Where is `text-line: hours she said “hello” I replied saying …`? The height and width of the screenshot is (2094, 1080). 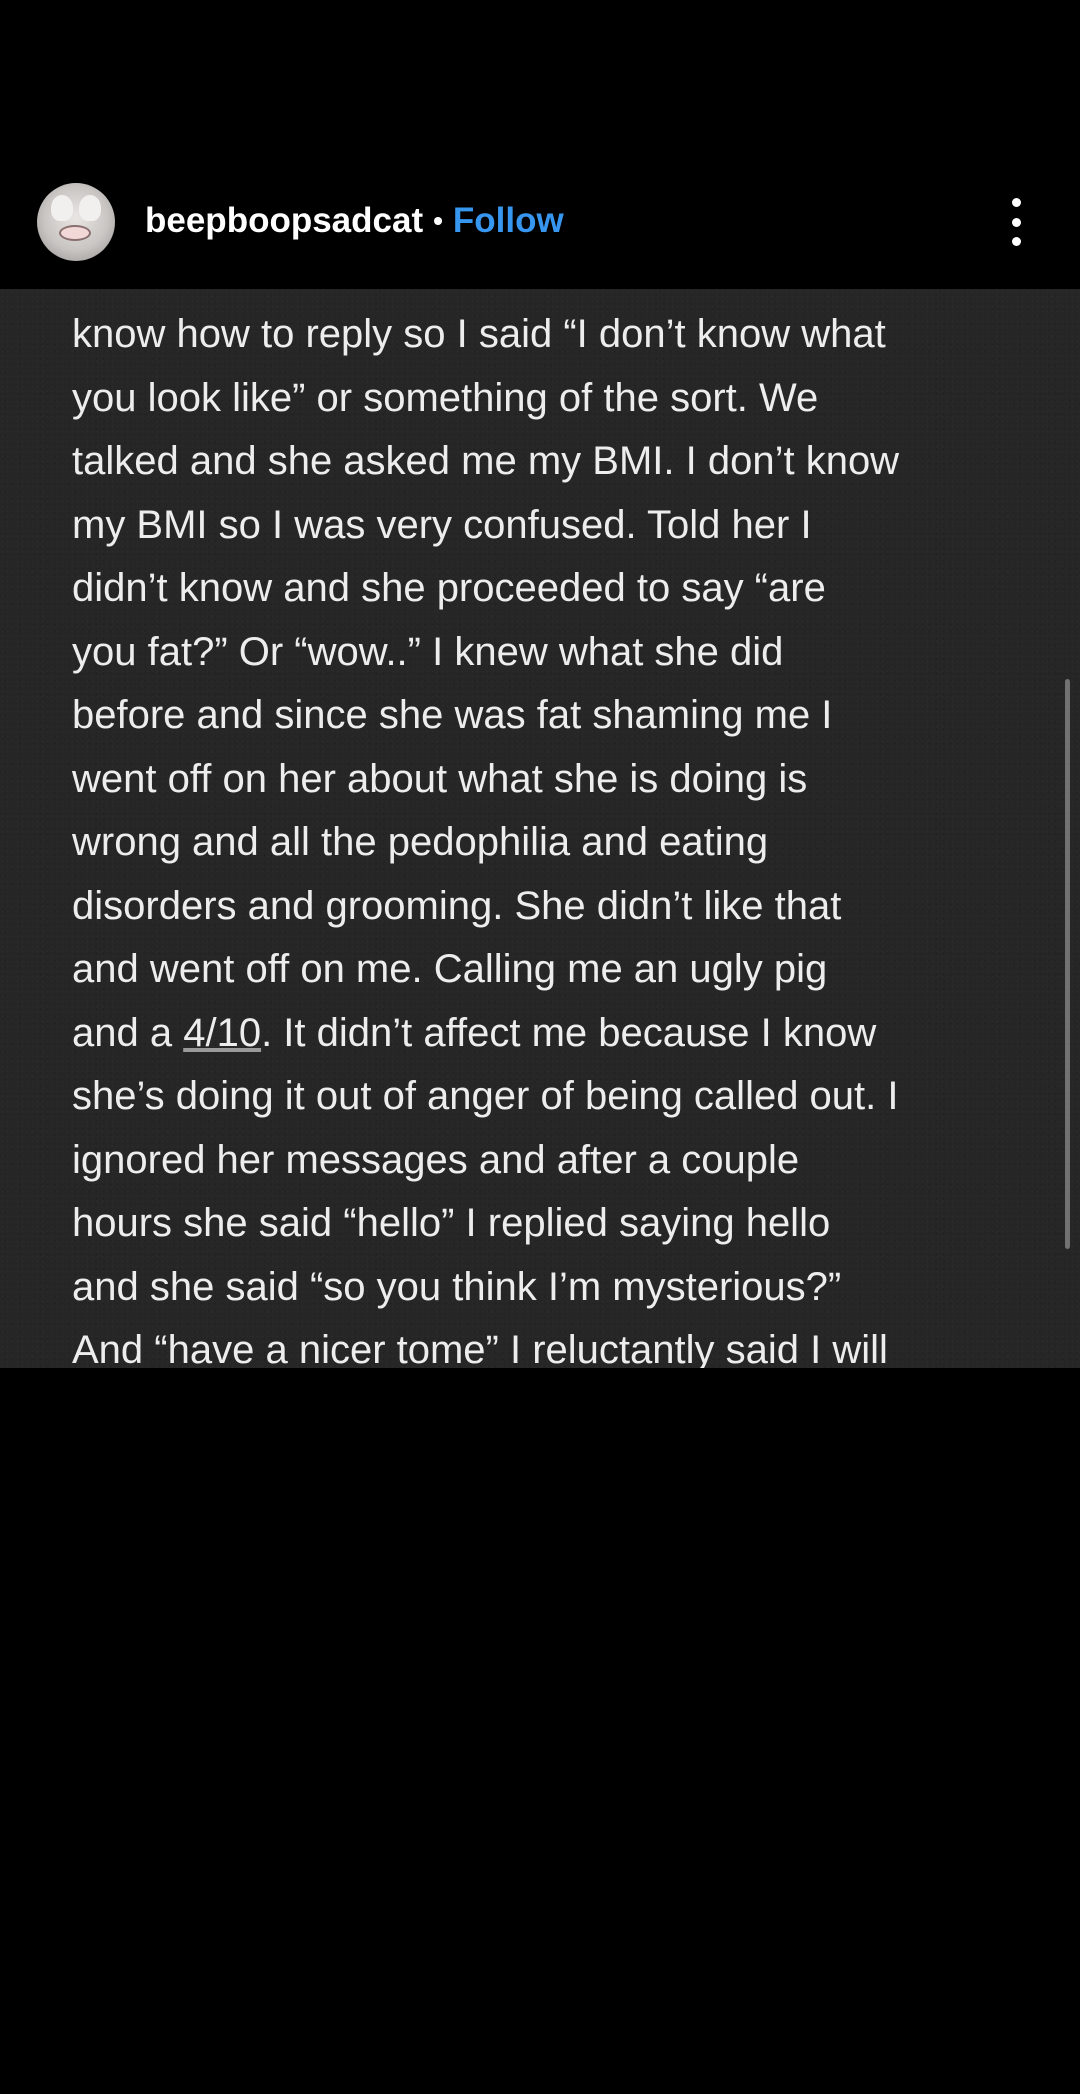
text-line: hours she said “hello” I replied saying … is located at coordinates (451, 1223).